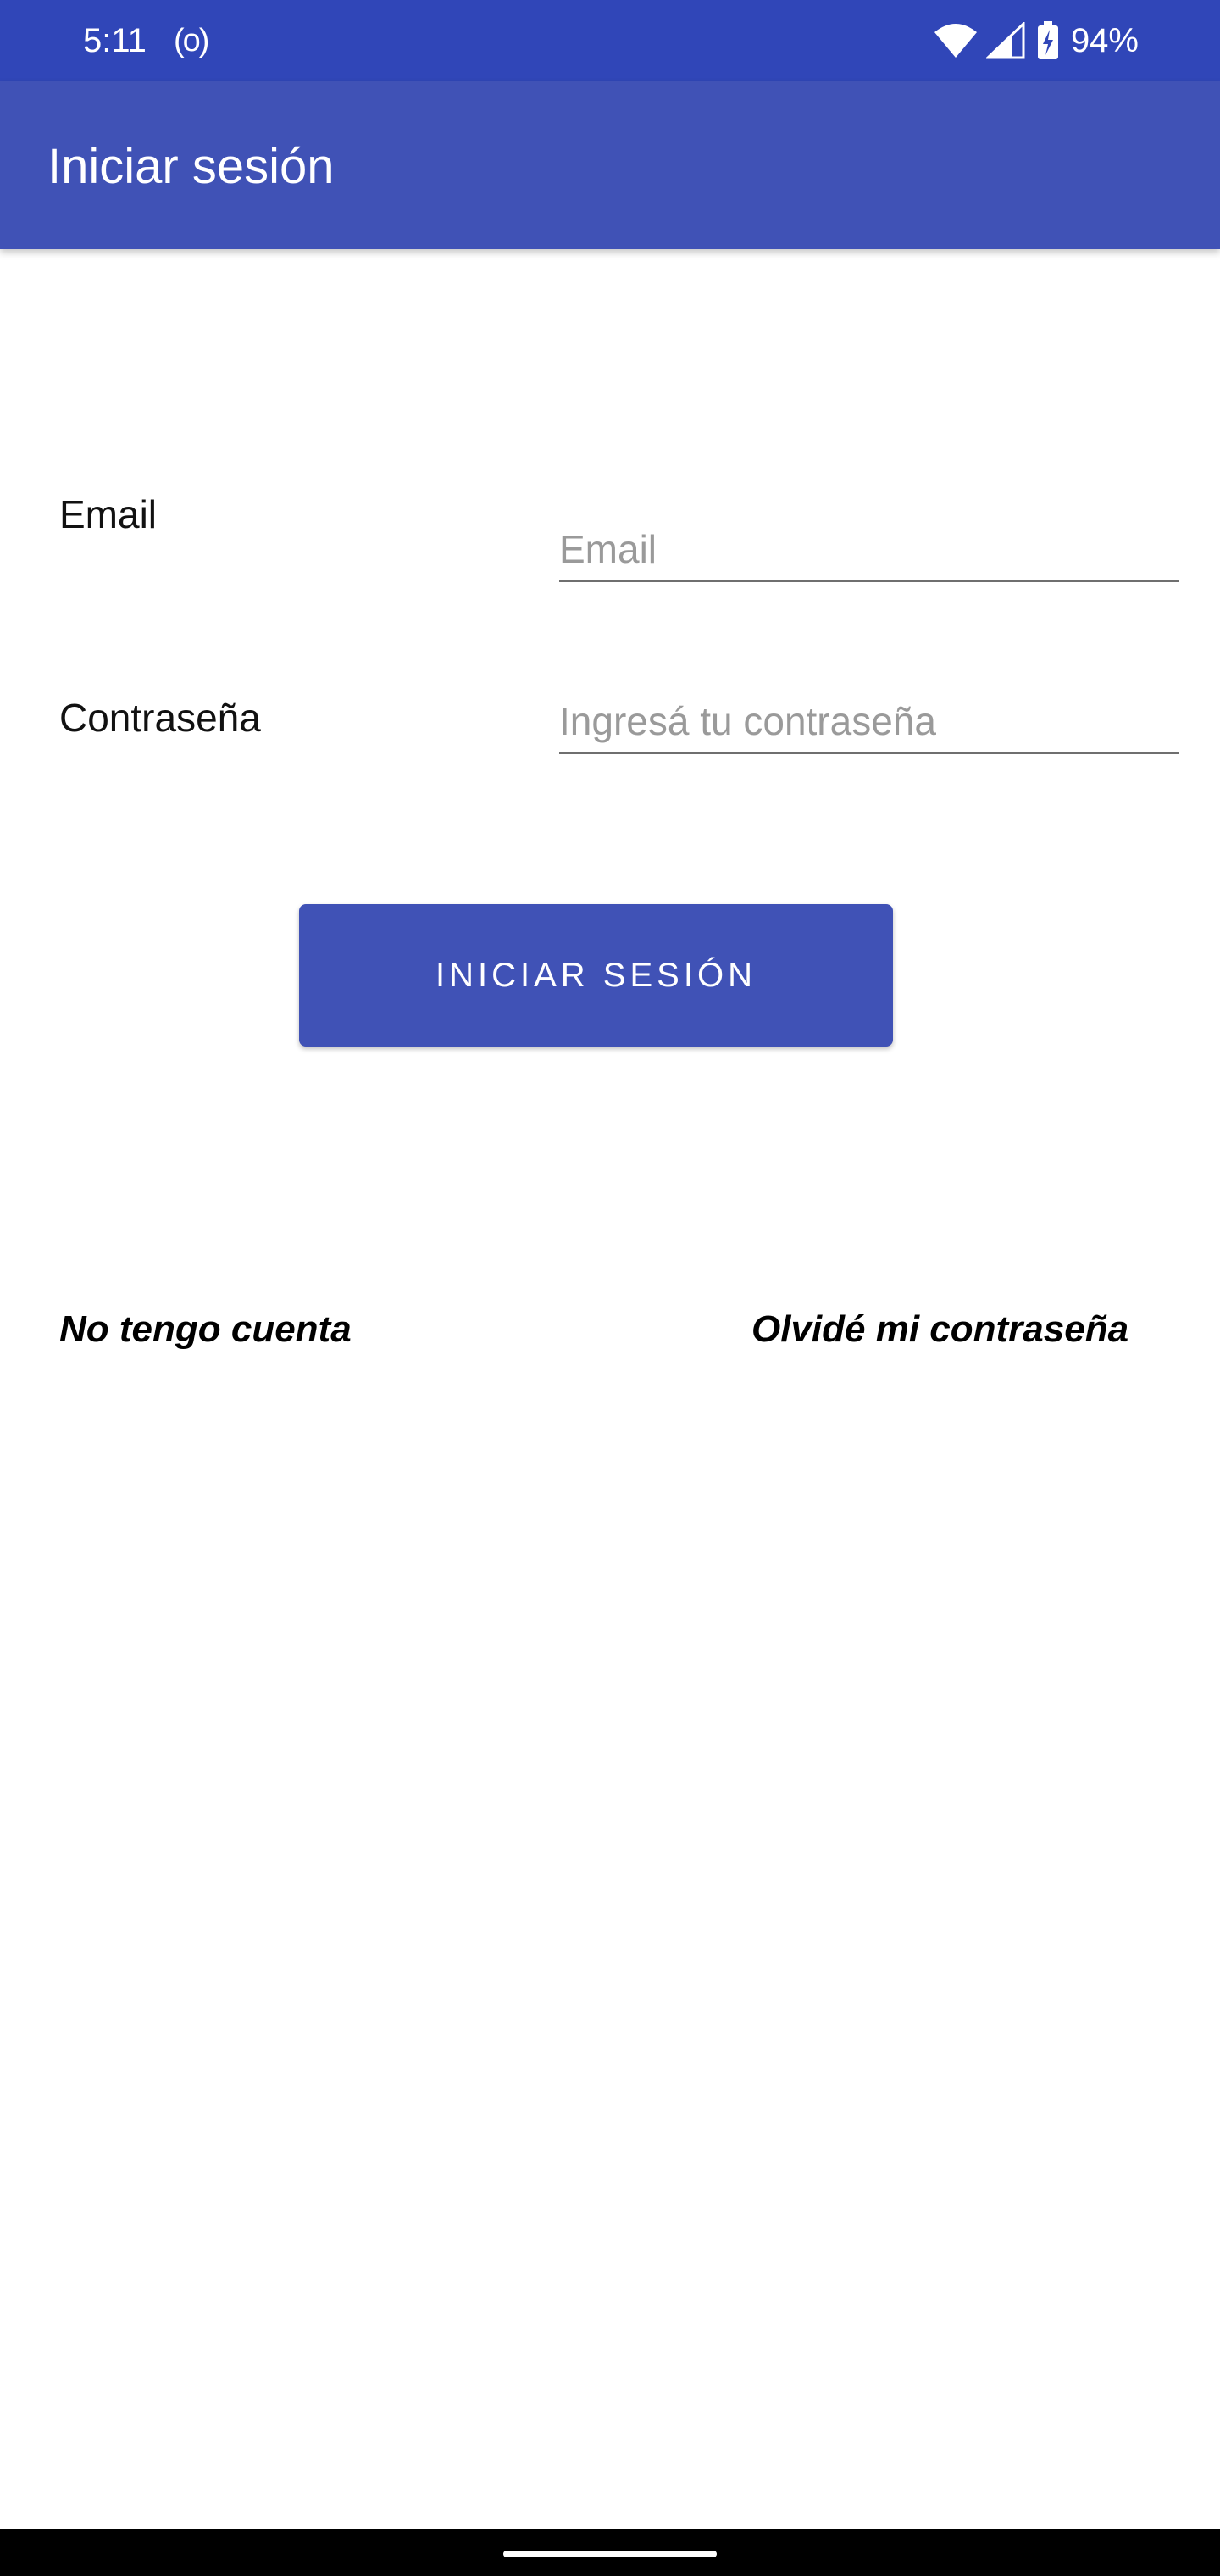  I want to click on email-label: Email, so click(108, 514).